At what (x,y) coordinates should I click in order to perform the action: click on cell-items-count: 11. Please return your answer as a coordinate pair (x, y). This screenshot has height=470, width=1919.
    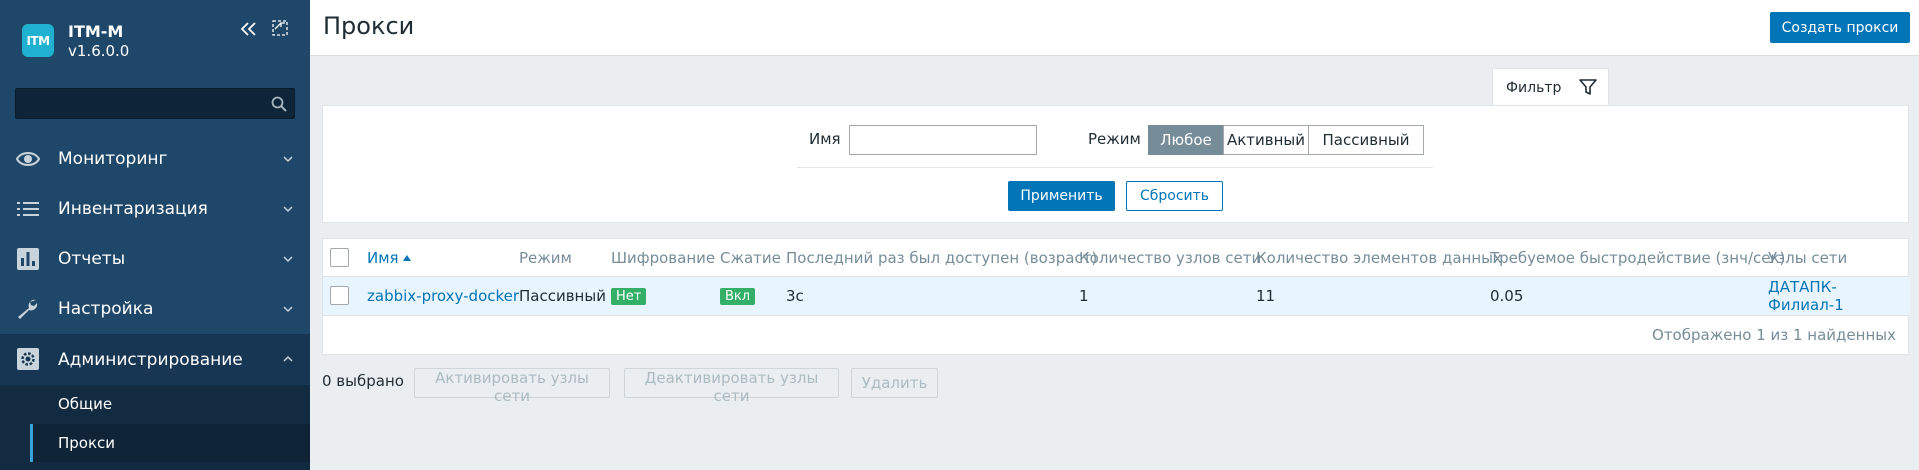
    Looking at the image, I should click on (1266, 296).